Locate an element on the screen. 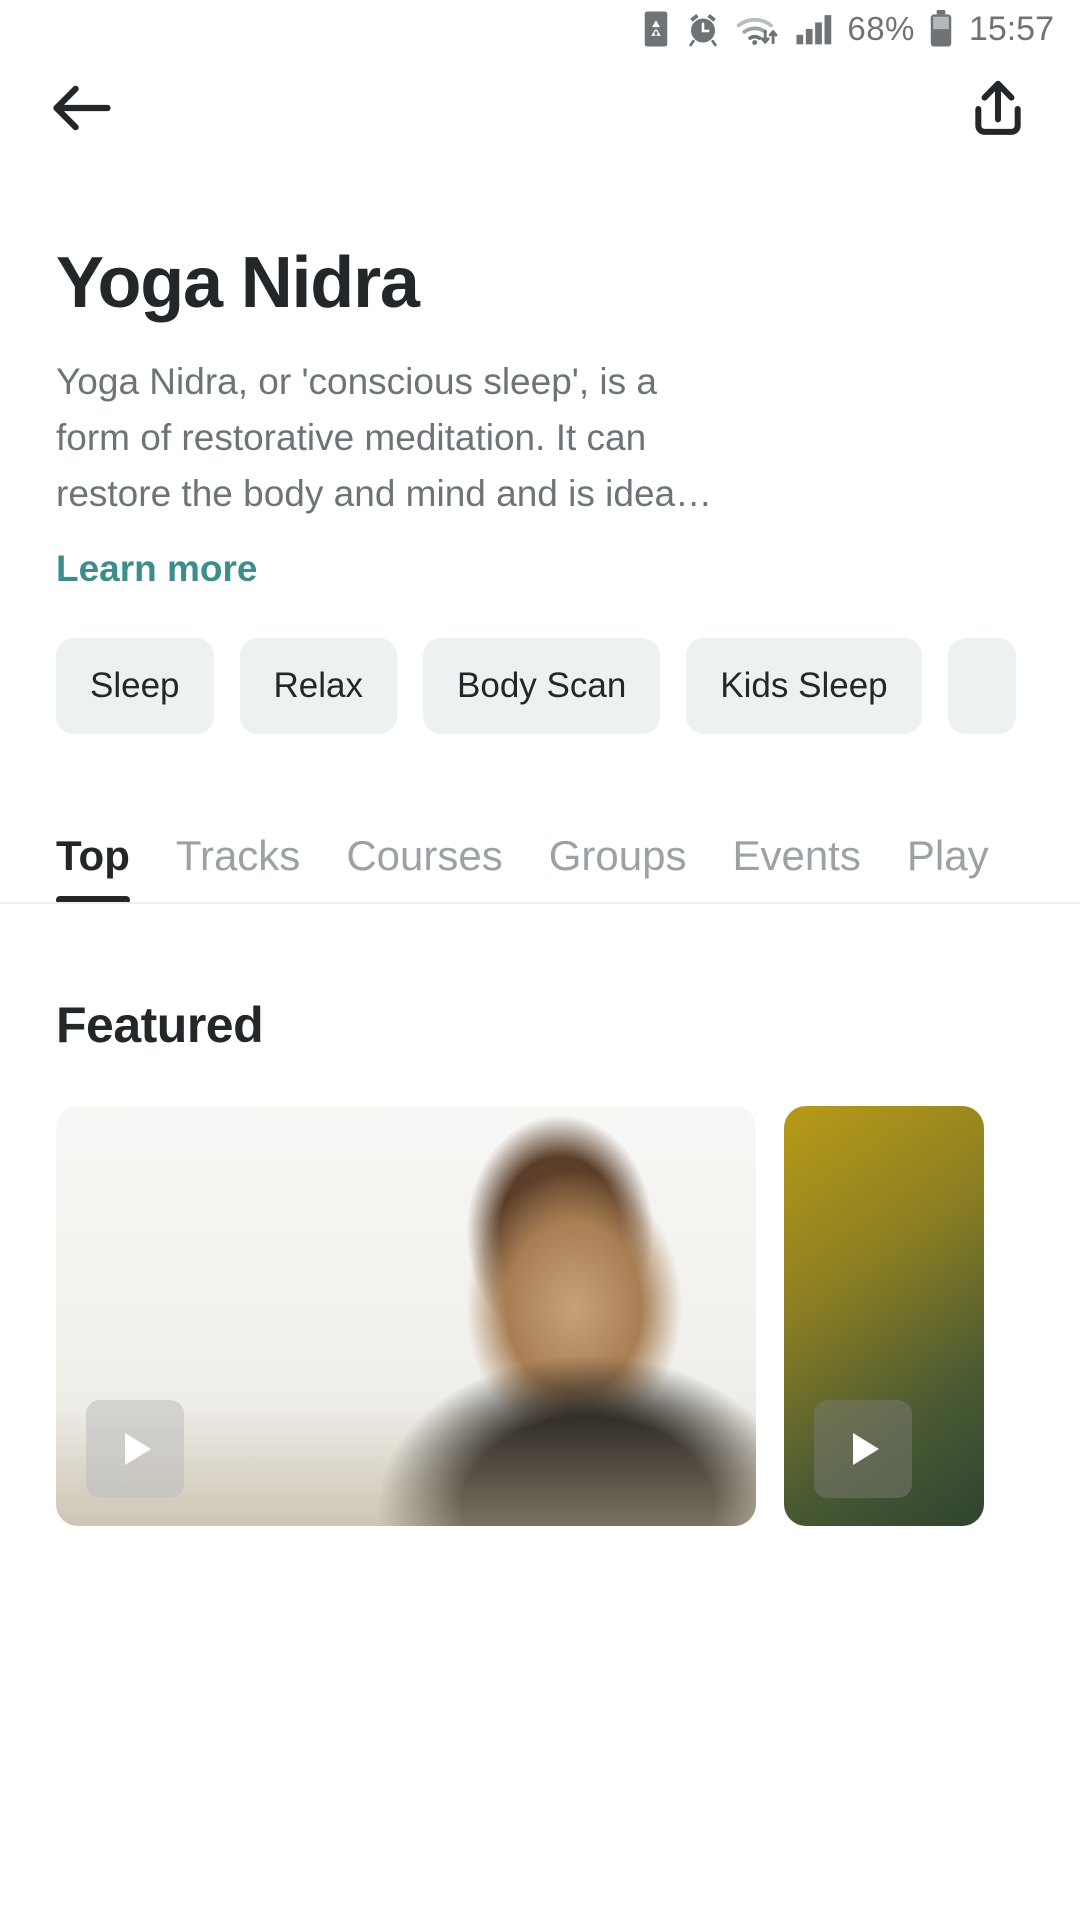  tab-play: Play is located at coordinates (948, 867).